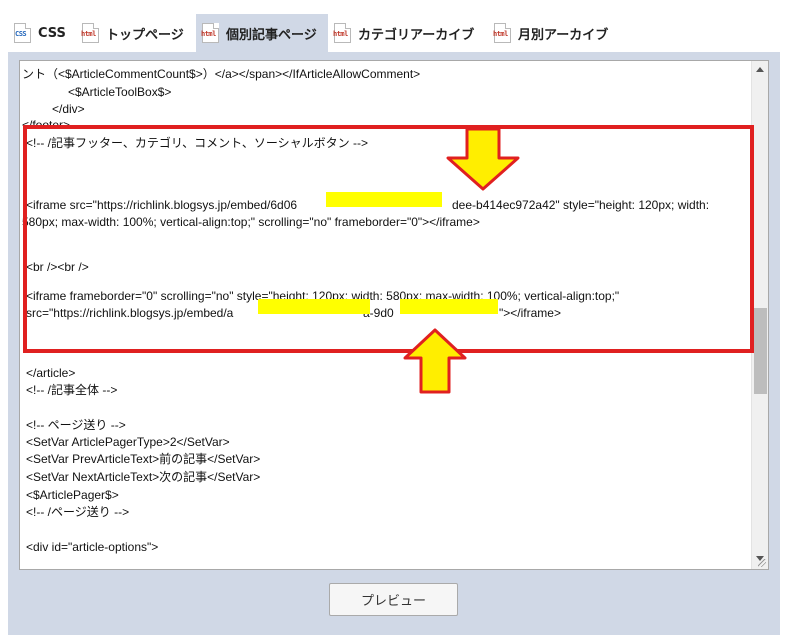  I want to click on tab-label: トップページ, so click(145, 35).